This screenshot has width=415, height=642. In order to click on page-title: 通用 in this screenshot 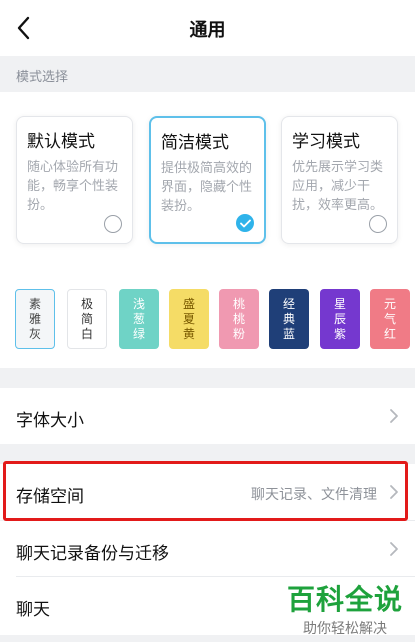, I will do `click(207, 30)`.